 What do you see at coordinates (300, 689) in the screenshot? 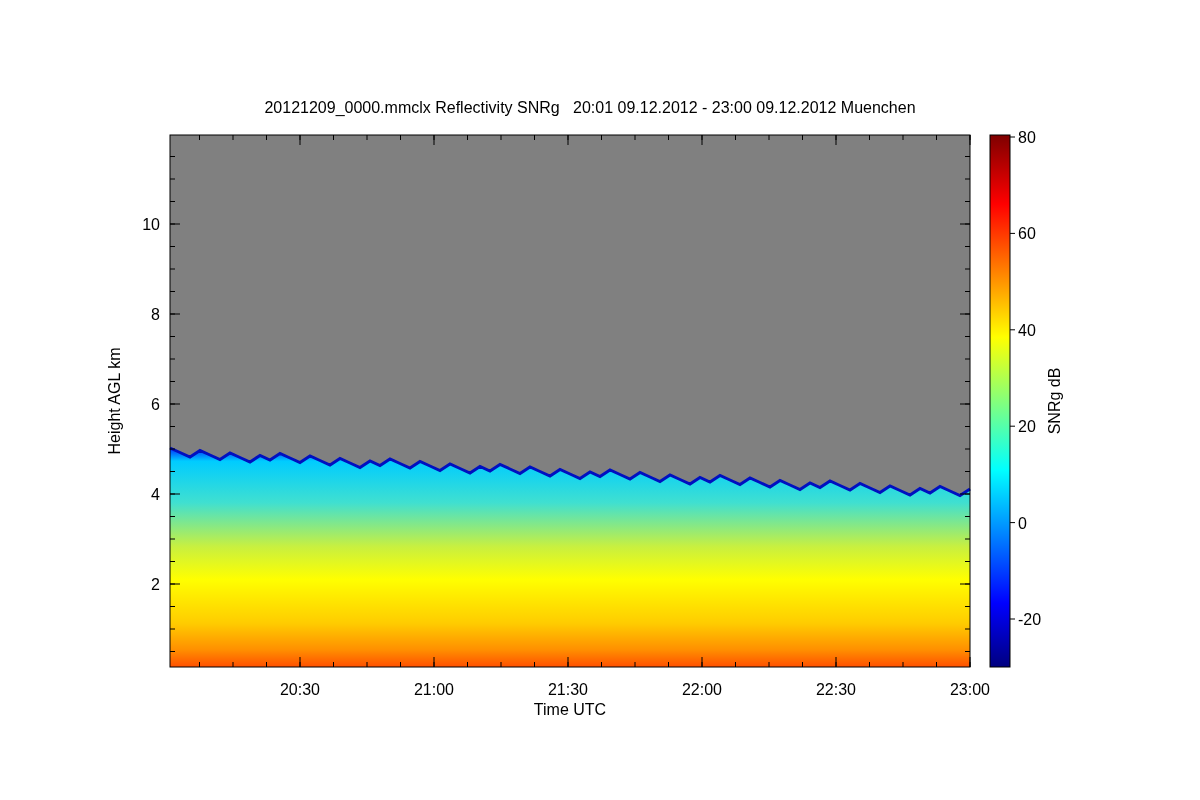
I see `x-tick-label: 20:30` at bounding box center [300, 689].